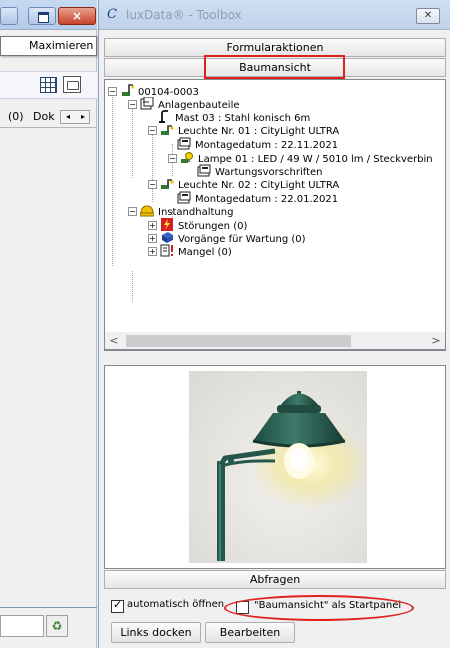 This screenshot has width=450, height=648. What do you see at coordinates (275, 579) in the screenshot?
I see `abfragen-panel-button: Abfragen` at bounding box center [275, 579].